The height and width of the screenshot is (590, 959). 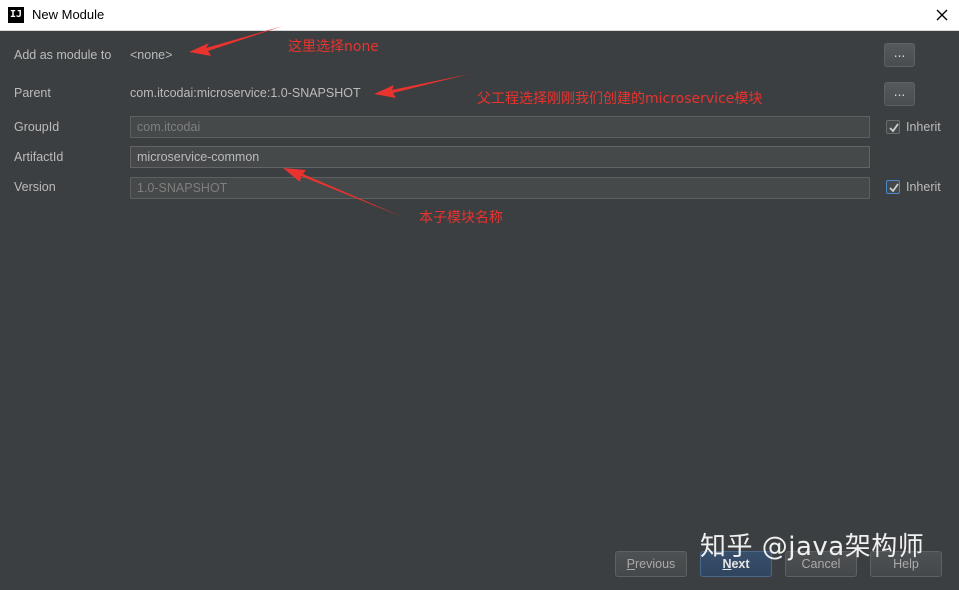 What do you see at coordinates (37, 127) in the screenshot?
I see `group-id-label: GroupId` at bounding box center [37, 127].